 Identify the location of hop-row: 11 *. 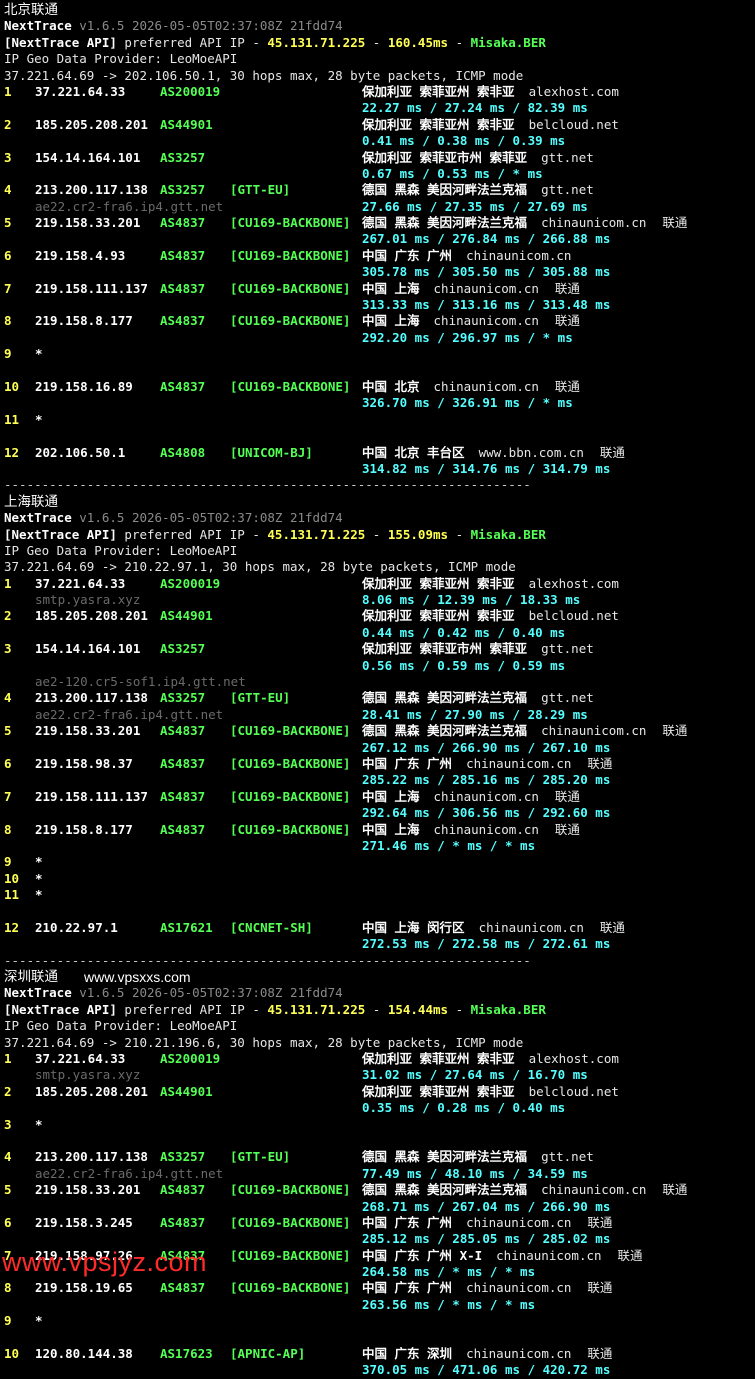
(379, 420).